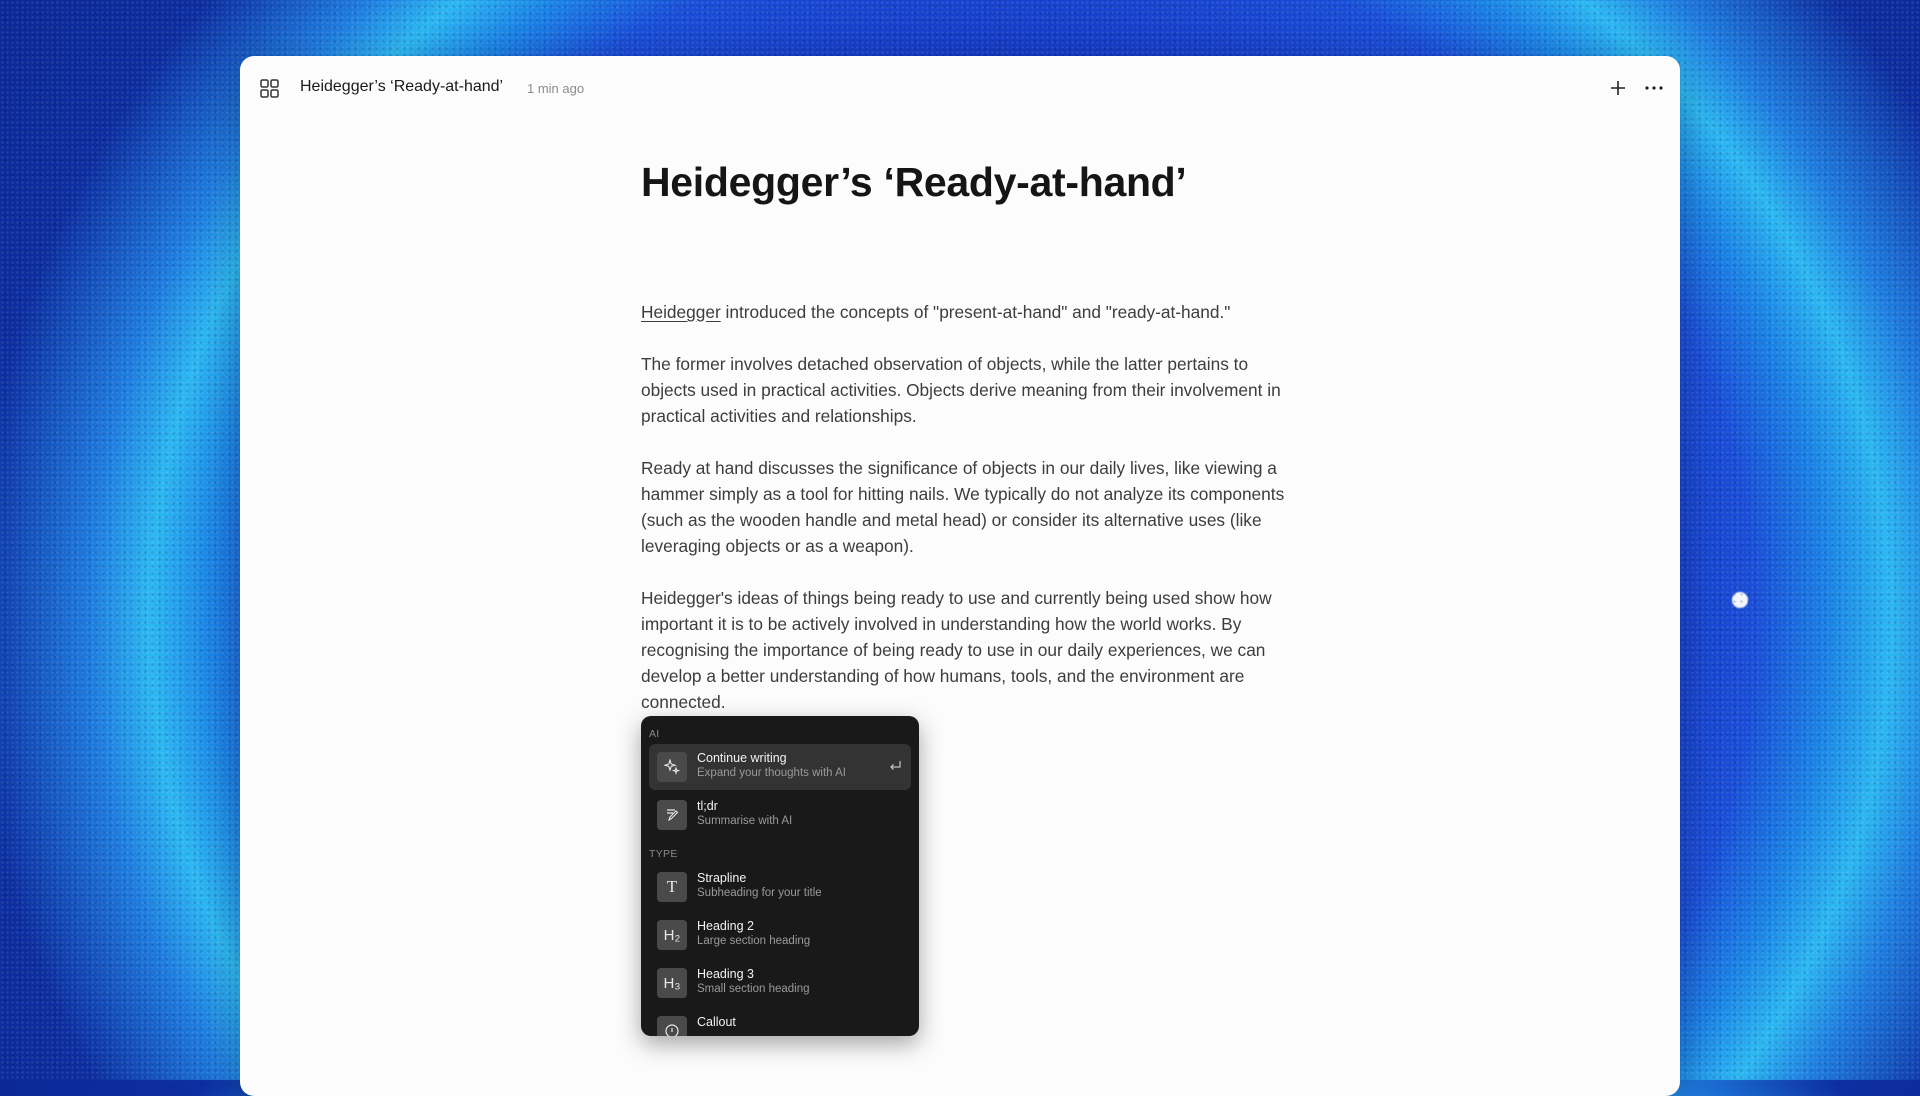 Image resolution: width=1920 pixels, height=1096 pixels. I want to click on section-label-ai: AI, so click(654, 734).